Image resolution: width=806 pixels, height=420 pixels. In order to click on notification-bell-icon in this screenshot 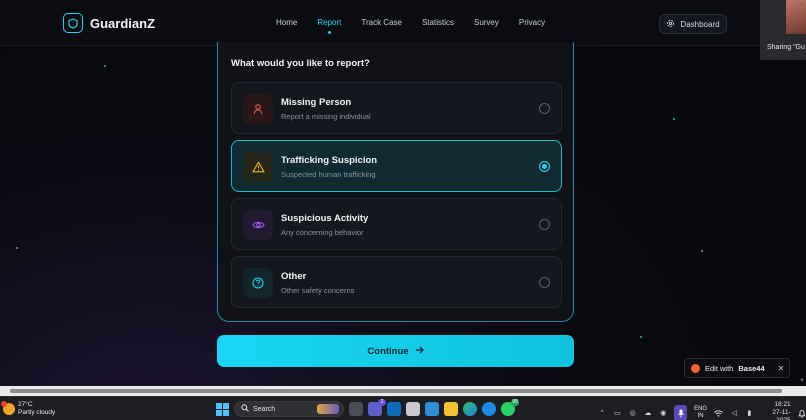, I will do `click(802, 413)`.